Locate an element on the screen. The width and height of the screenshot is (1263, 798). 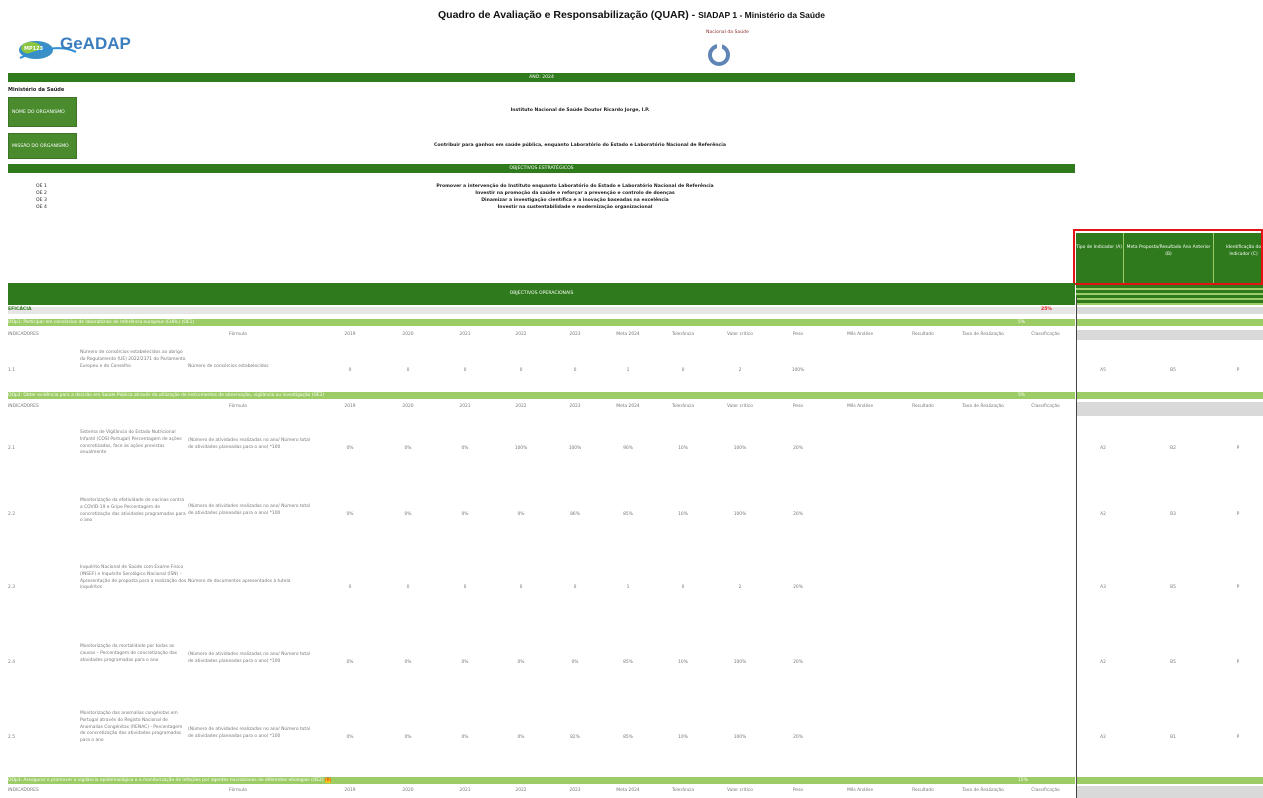
table-cell: 2.2 is located at coordinates (11, 514).